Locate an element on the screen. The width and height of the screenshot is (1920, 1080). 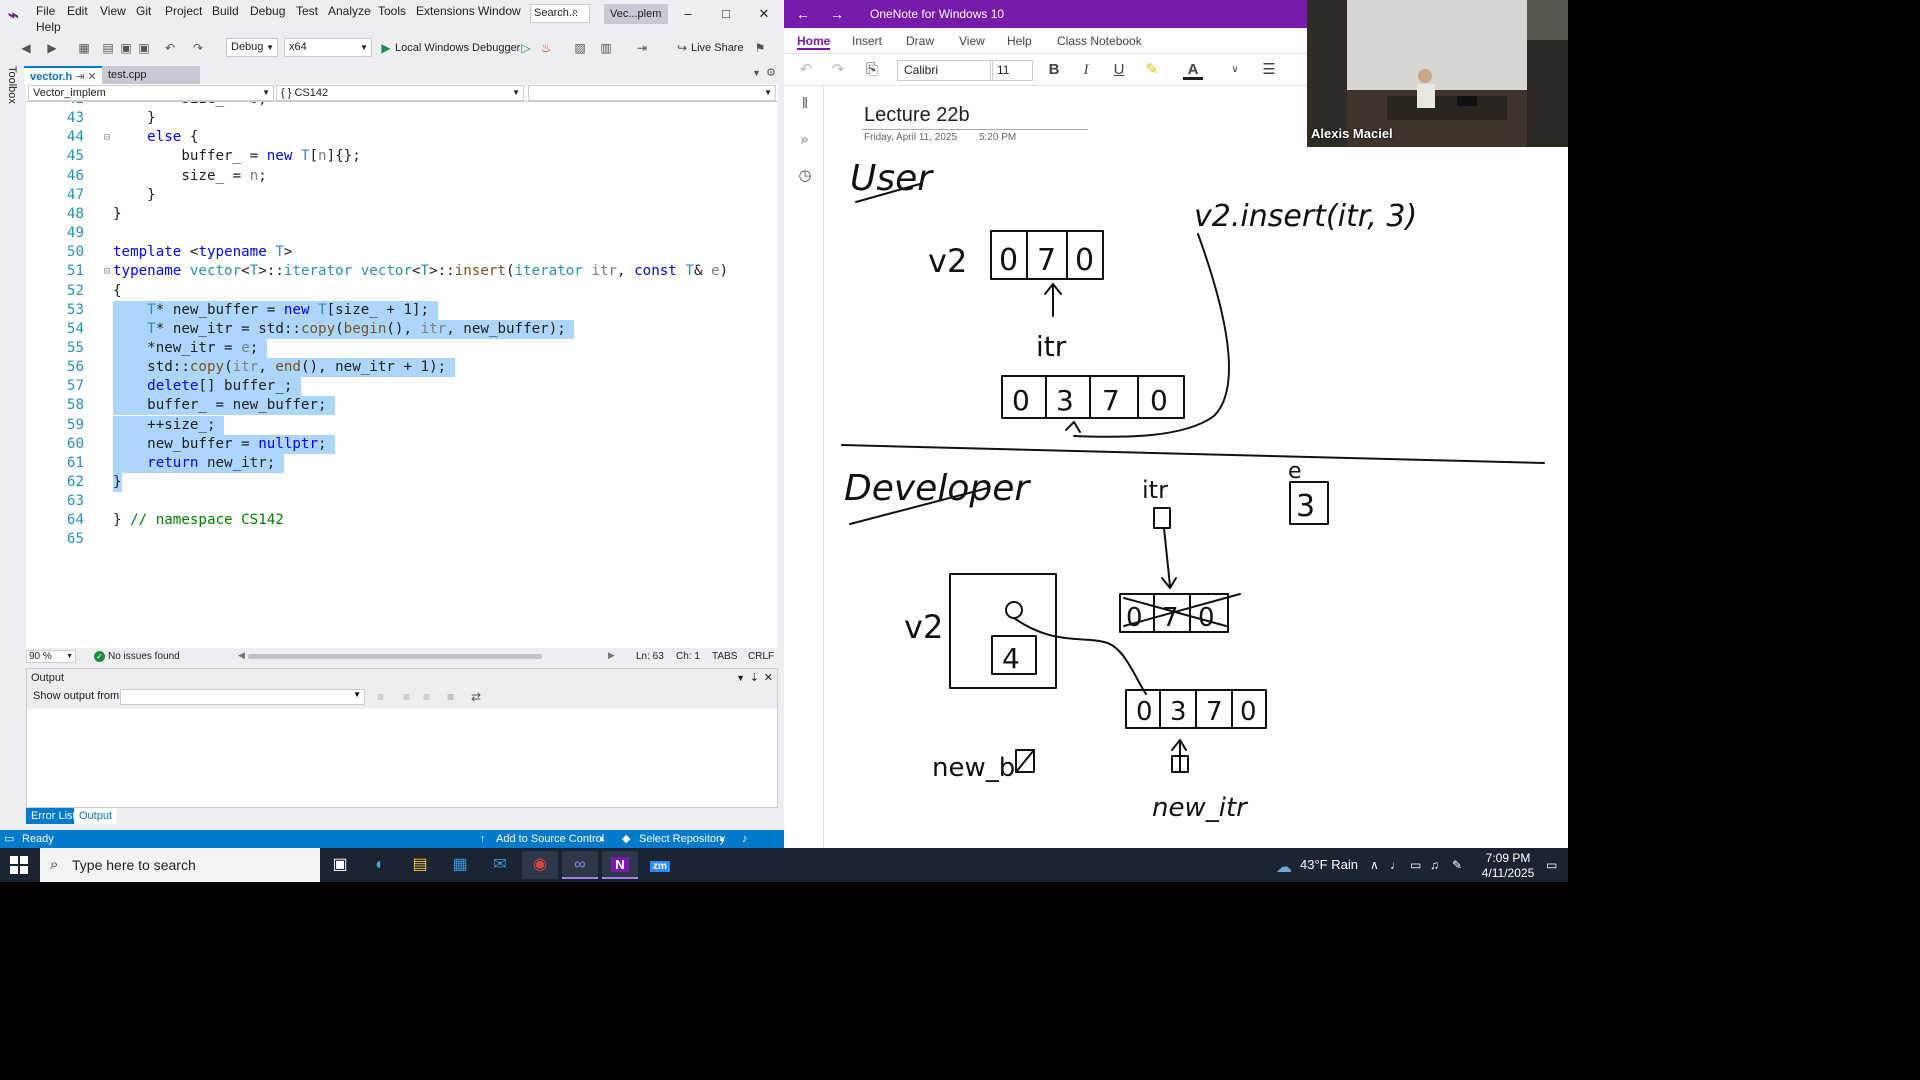
scroll-left-icon: ◀ is located at coordinates (241, 655).